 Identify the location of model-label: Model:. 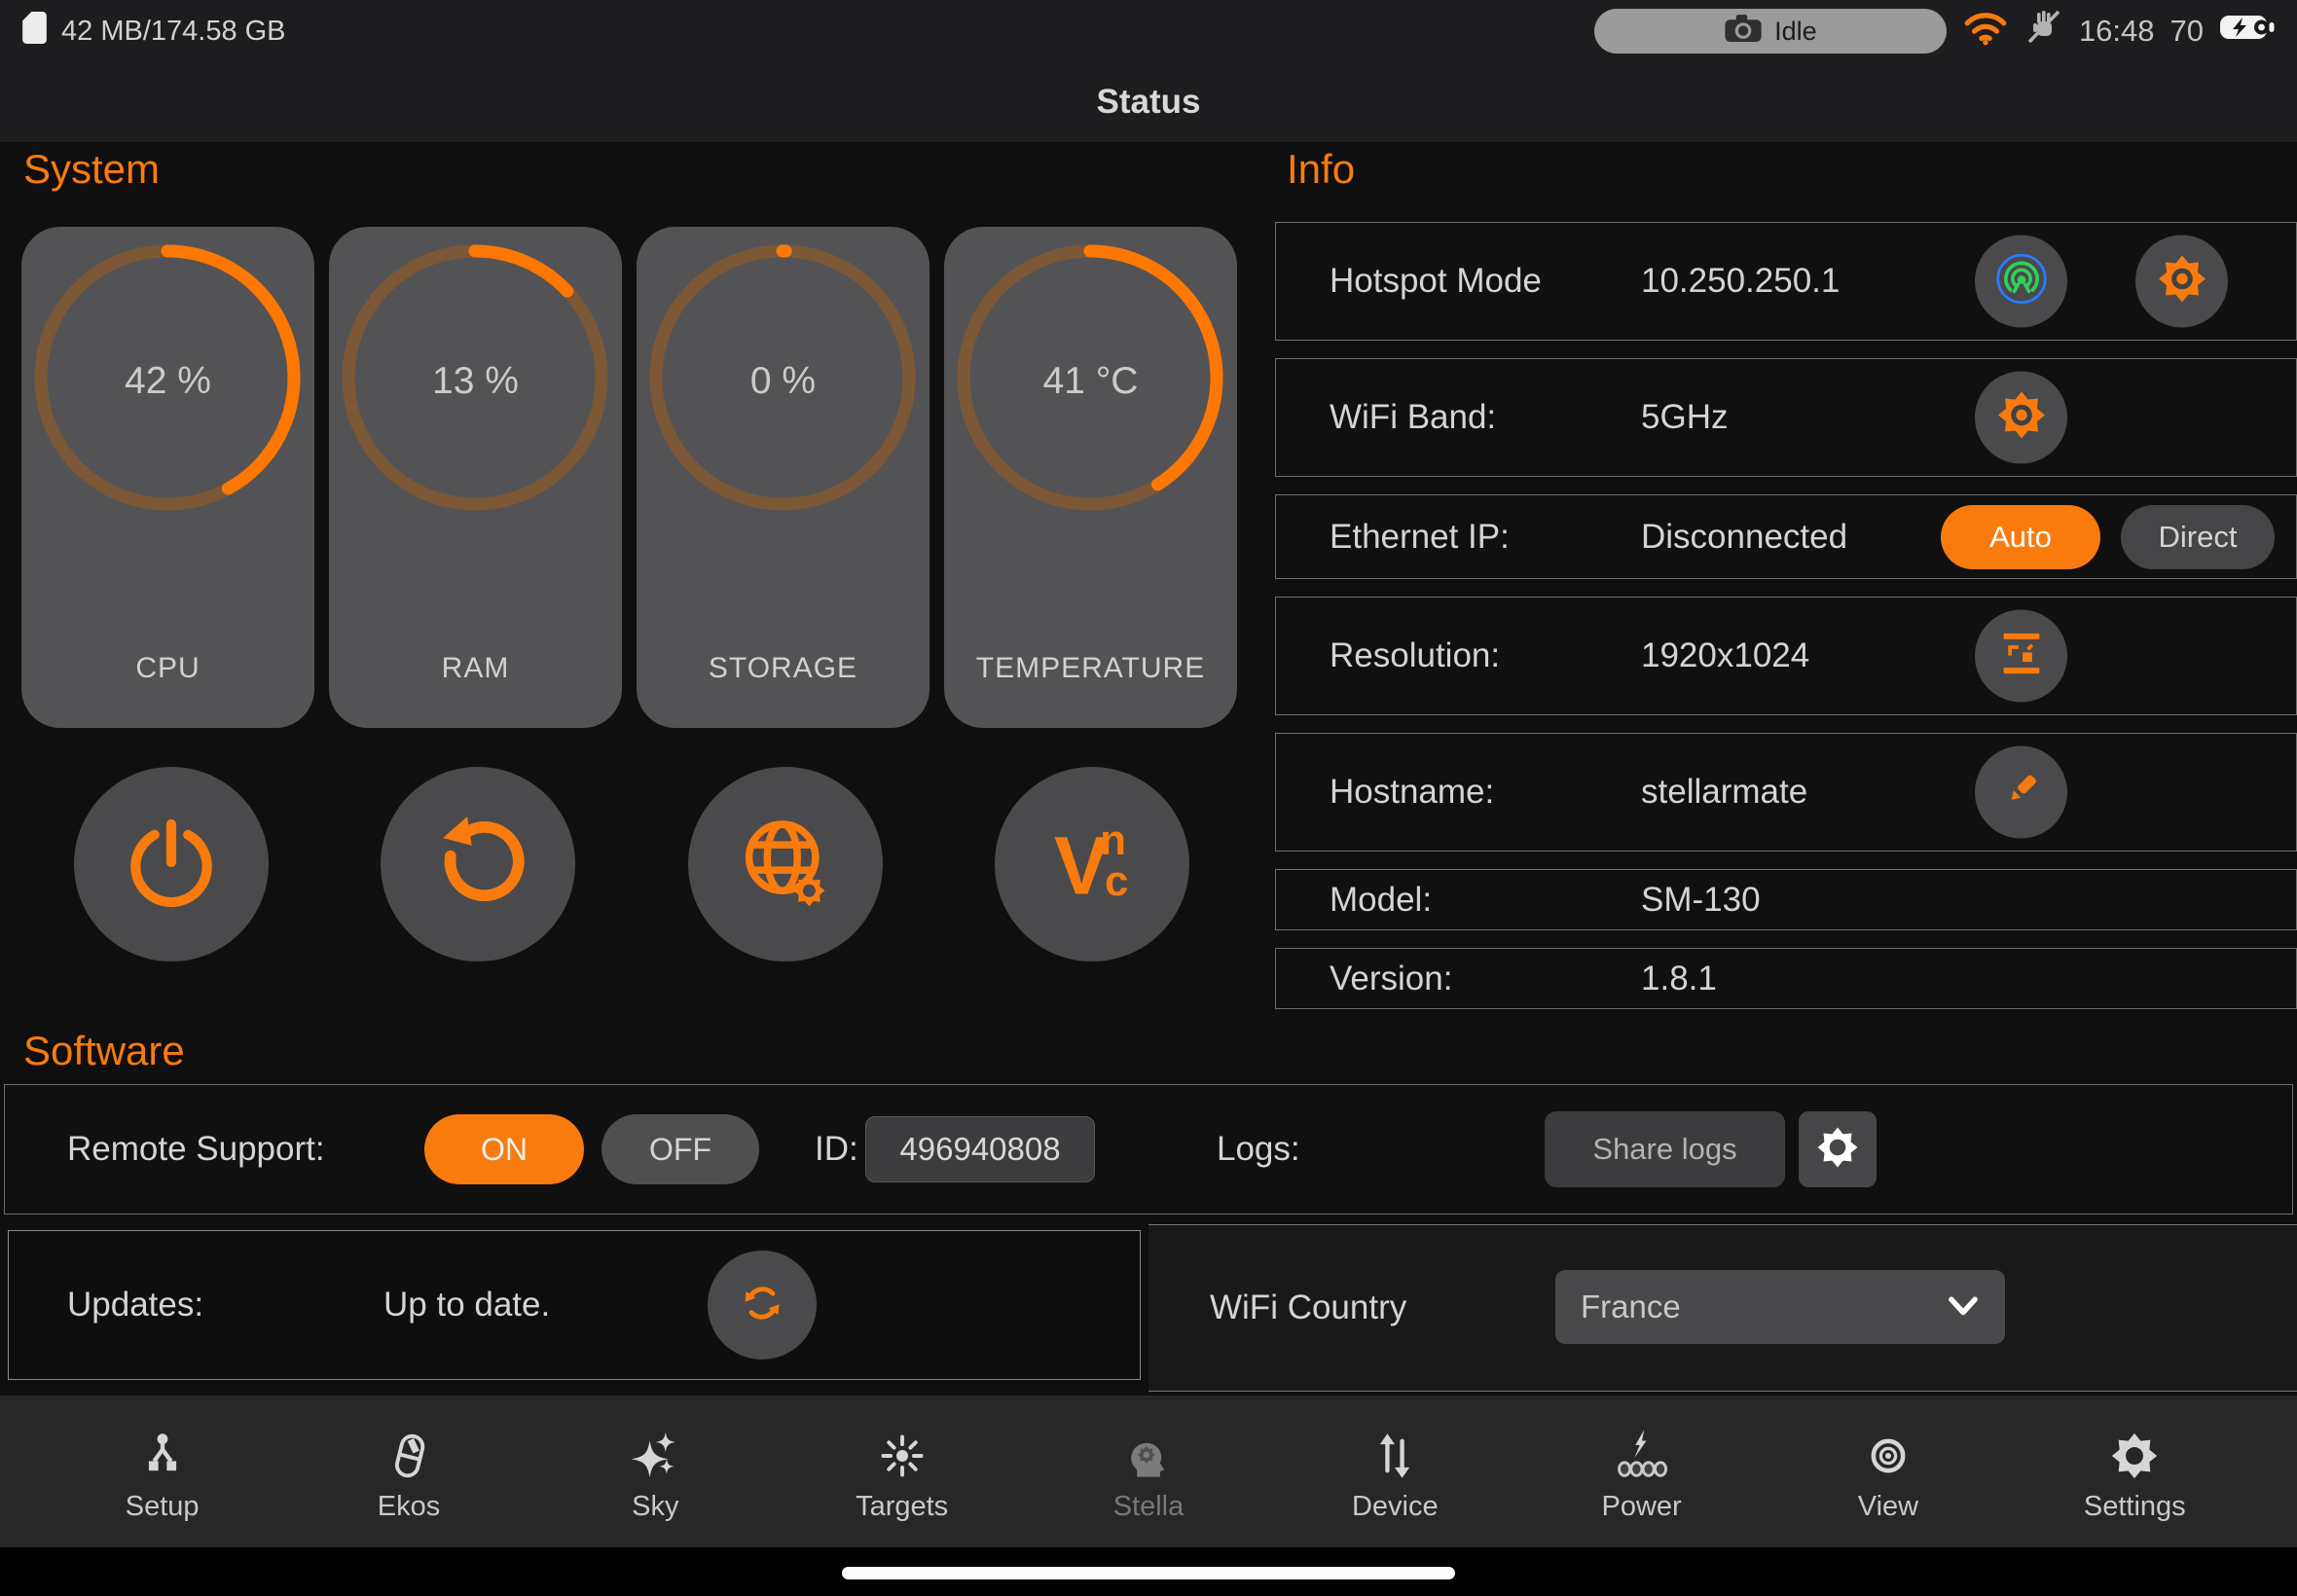
(1381, 900).